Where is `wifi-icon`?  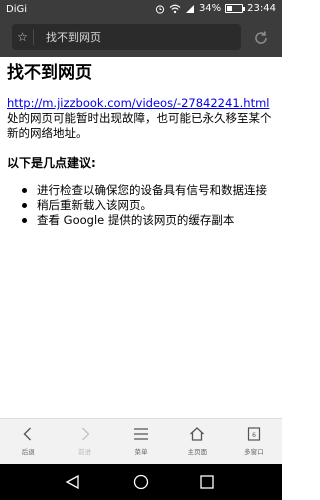 wifi-icon is located at coordinates (175, 9).